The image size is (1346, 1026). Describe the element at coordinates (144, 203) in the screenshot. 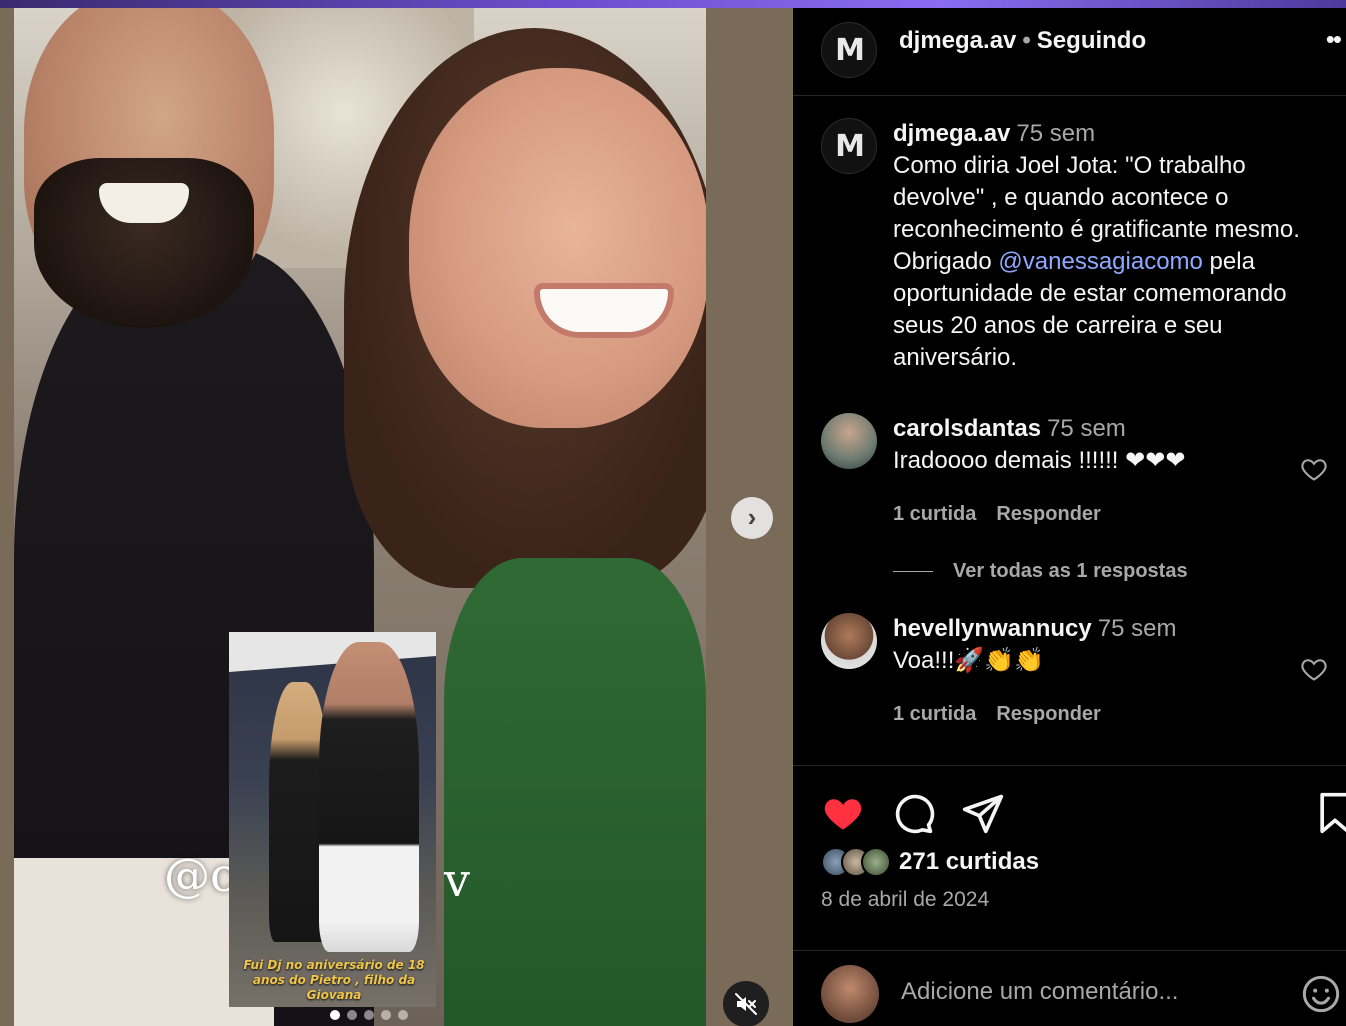

I see `photo-man-smile` at that location.